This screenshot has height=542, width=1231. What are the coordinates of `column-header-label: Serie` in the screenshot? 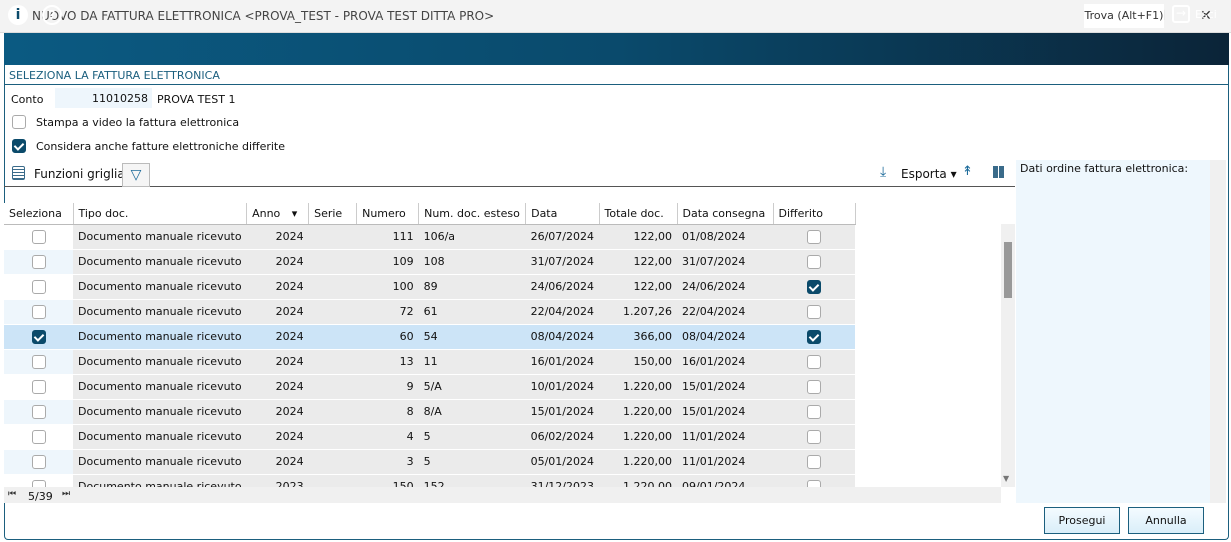 It's located at (328, 213).